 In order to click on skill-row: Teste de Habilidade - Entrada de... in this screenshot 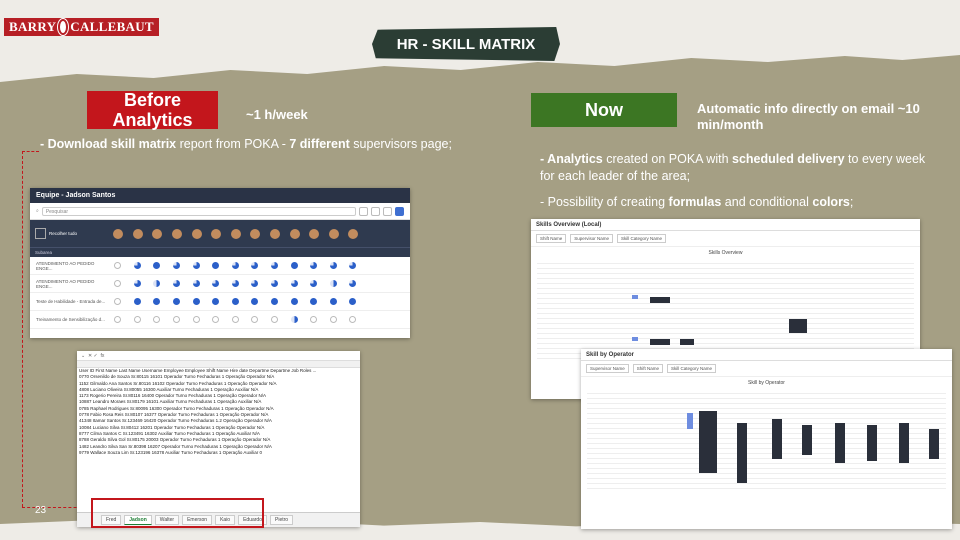, I will do `click(220, 302)`.